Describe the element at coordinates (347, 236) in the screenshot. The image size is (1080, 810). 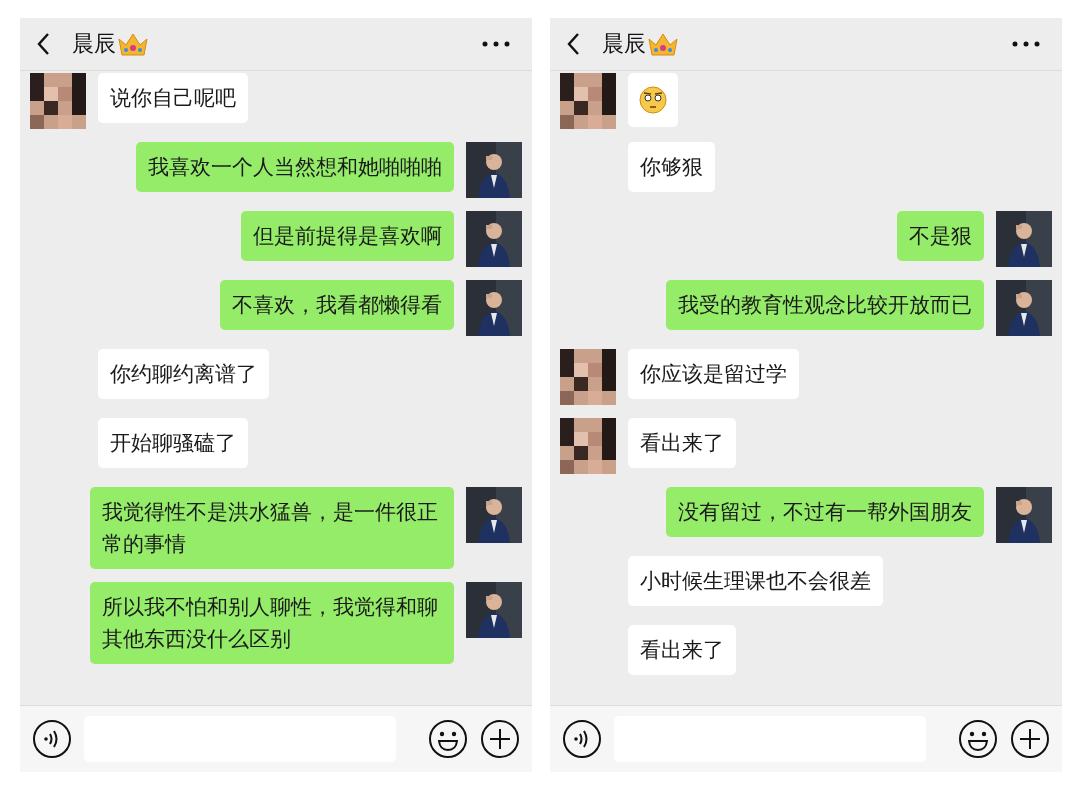
I see `message-bubble: 但是前提得是喜欢啊` at that location.